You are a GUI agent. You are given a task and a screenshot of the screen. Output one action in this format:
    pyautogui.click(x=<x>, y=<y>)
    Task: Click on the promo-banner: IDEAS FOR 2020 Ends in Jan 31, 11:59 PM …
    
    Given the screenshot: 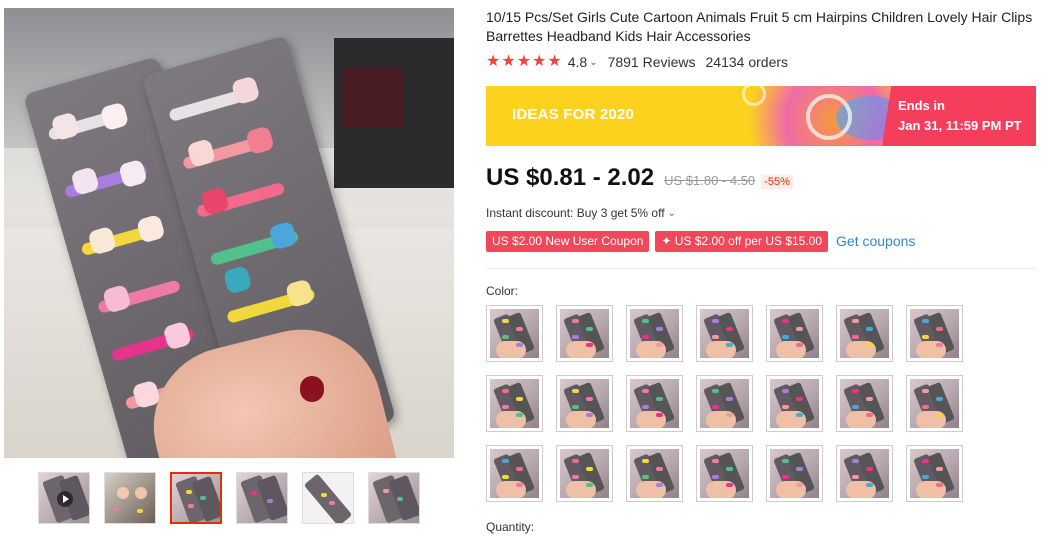 What is the action you would take?
    pyautogui.click(x=761, y=116)
    